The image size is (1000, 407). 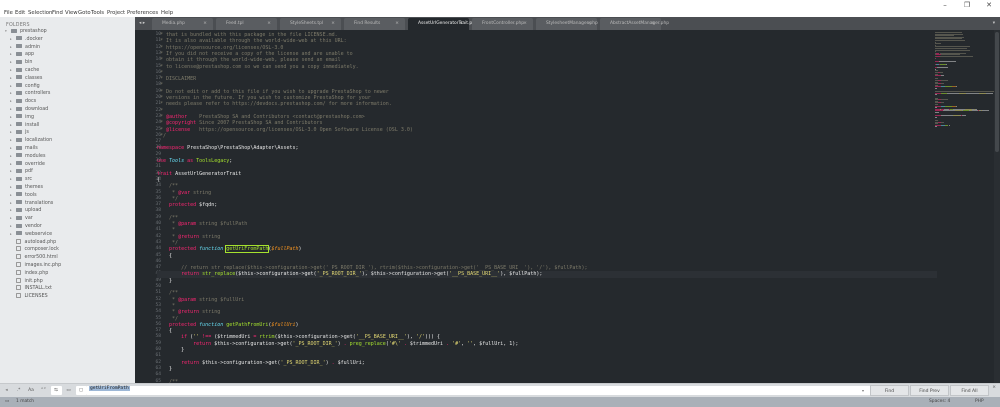 I want to click on syntax-status: PHP, so click(x=979, y=402).